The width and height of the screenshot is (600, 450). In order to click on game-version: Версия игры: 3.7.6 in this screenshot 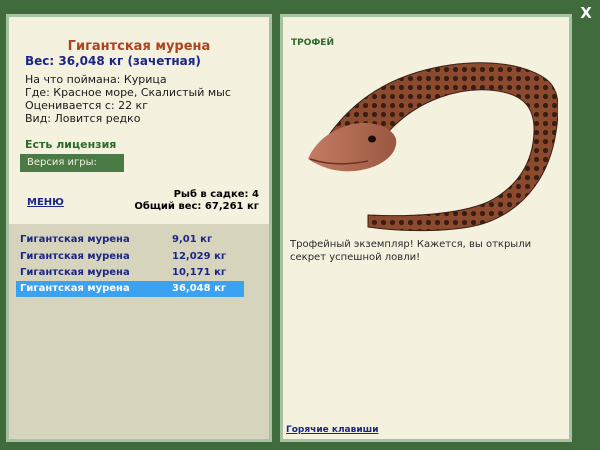, I will do `click(72, 170)`.